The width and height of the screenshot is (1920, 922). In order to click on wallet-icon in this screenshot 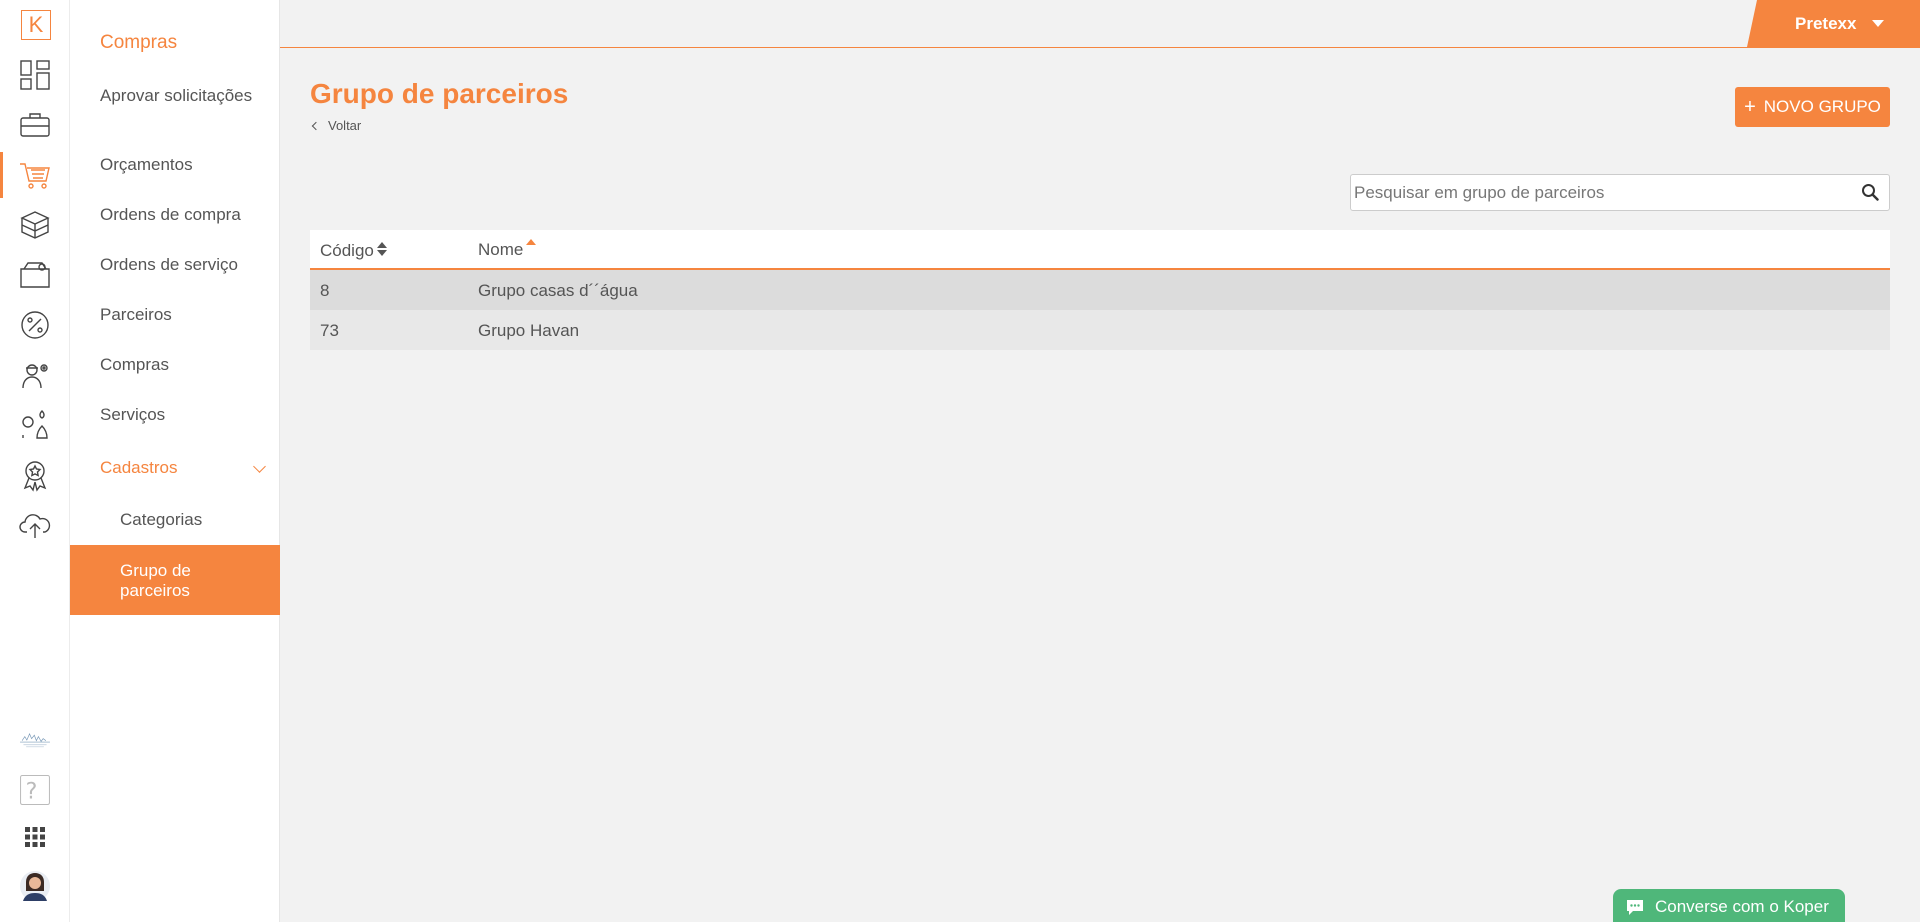, I will do `click(35, 275)`.